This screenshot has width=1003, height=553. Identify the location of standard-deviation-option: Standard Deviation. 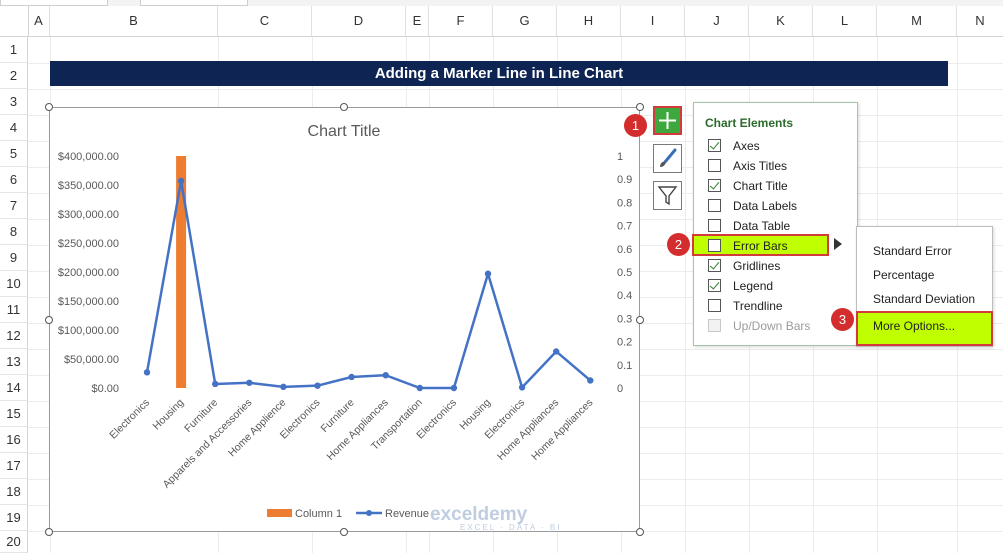
(924, 299).